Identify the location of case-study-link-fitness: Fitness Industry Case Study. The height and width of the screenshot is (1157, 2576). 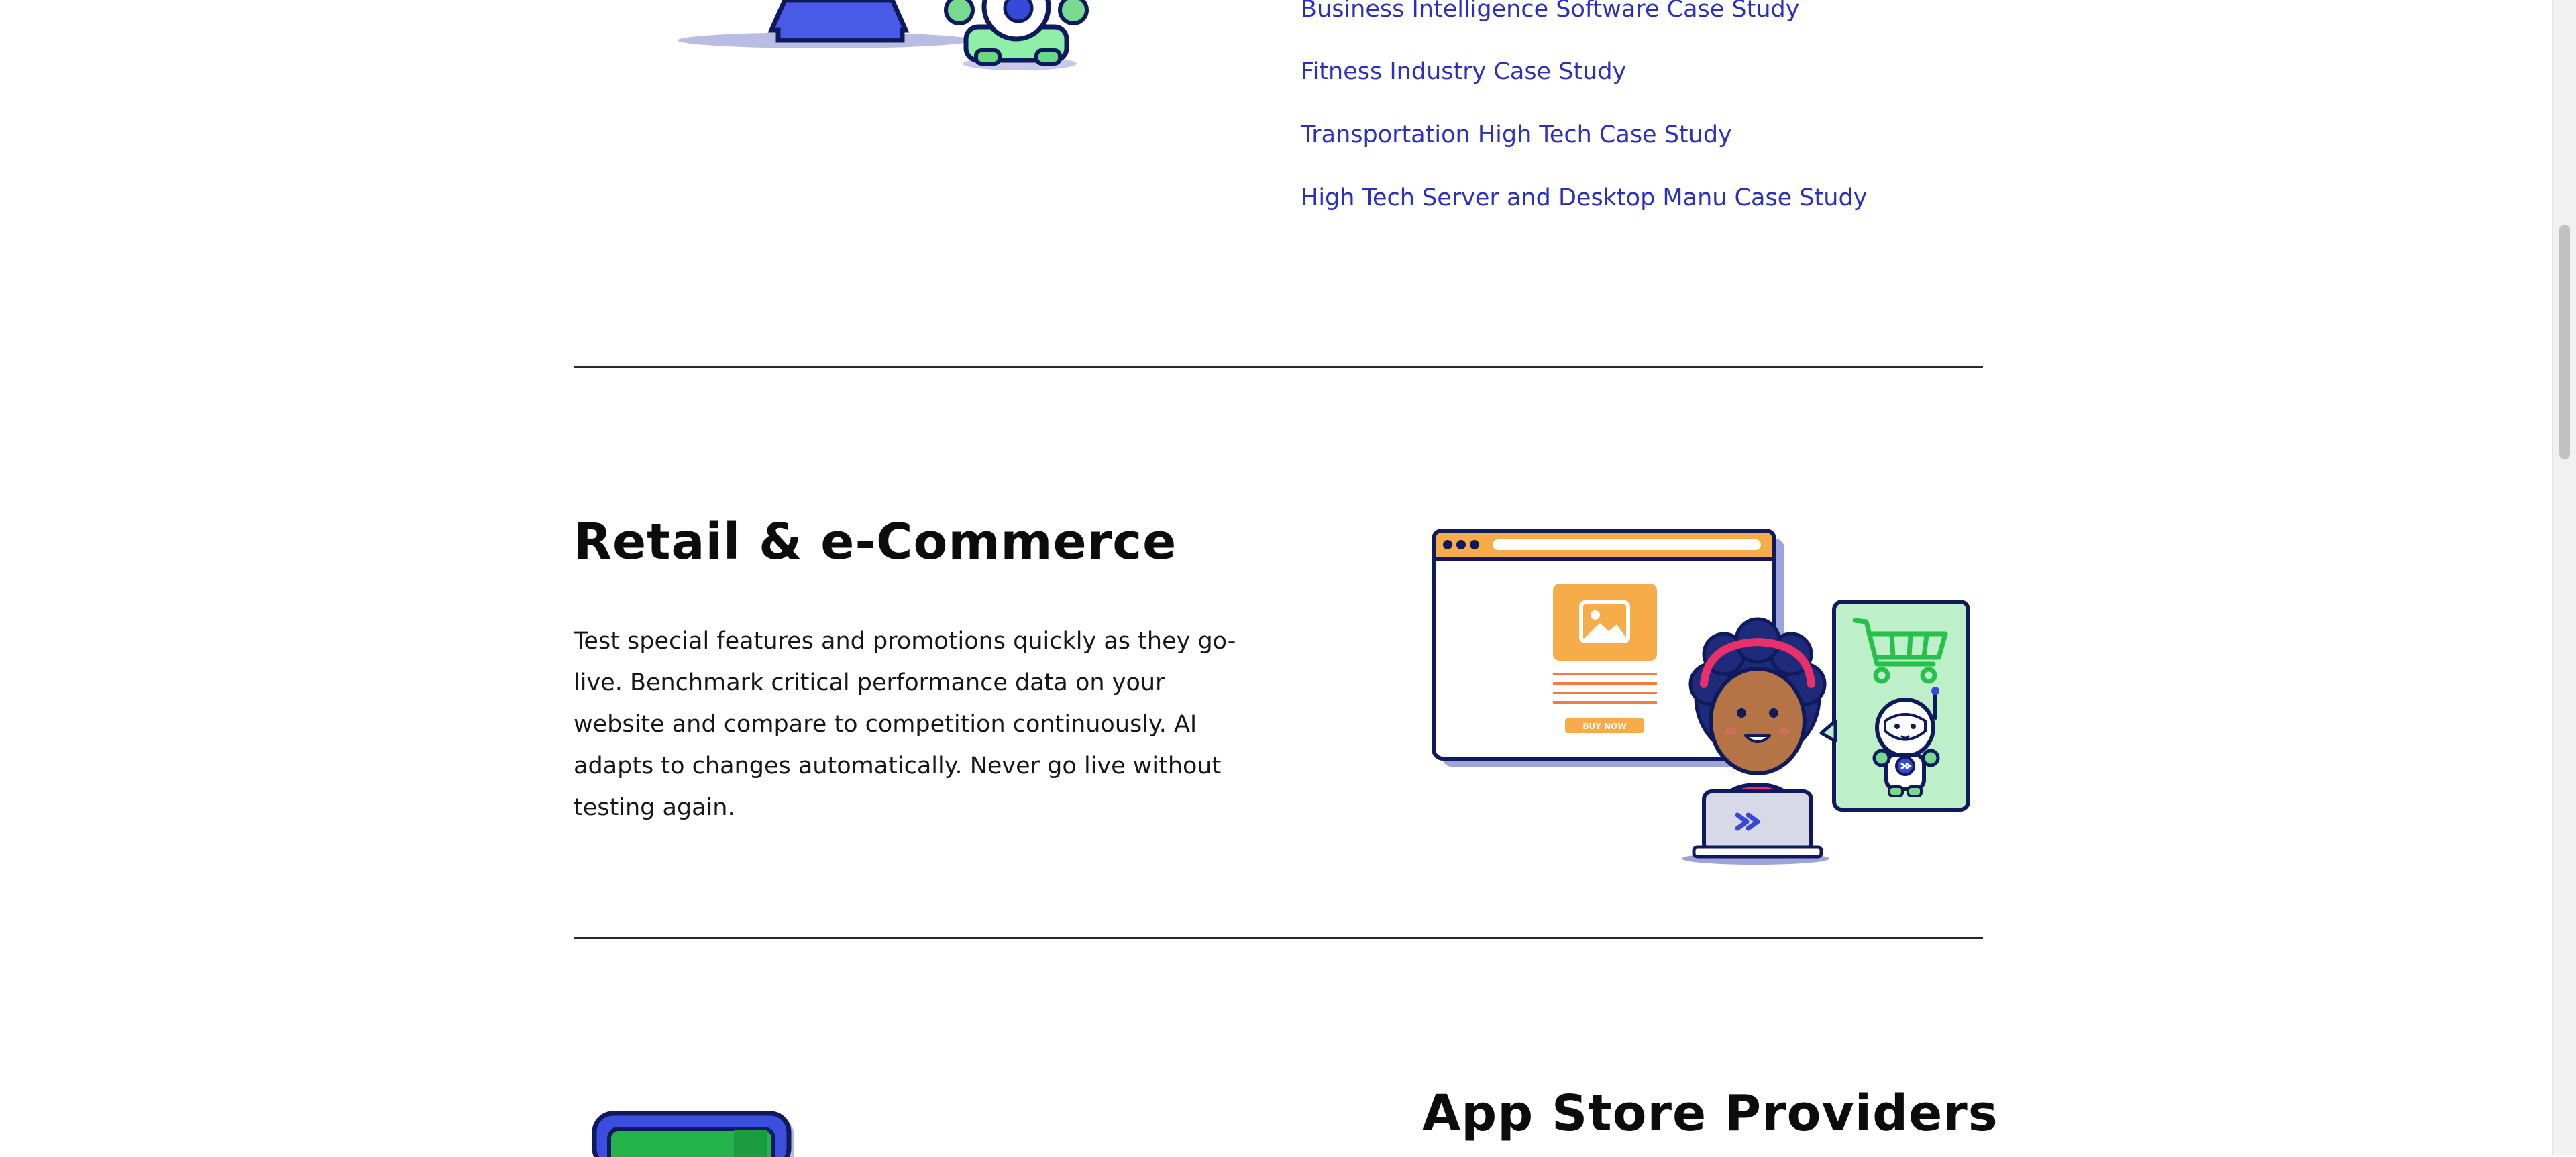
(1463, 72).